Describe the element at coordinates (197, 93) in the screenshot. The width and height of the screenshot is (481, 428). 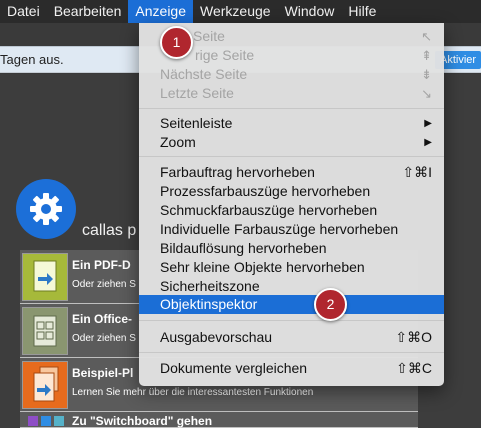
I see `menu-item-label: Letzte Seite` at that location.